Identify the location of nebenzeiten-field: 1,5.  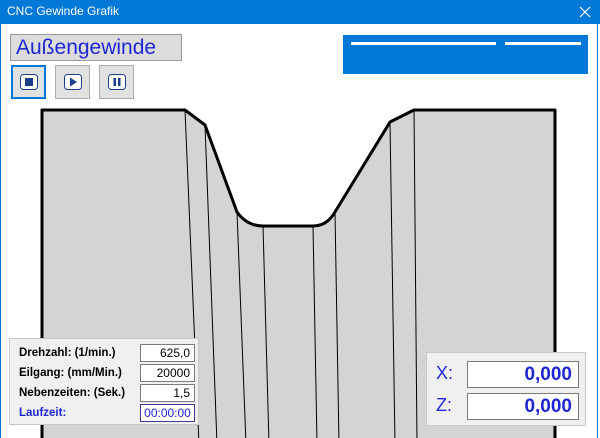
(167, 393).